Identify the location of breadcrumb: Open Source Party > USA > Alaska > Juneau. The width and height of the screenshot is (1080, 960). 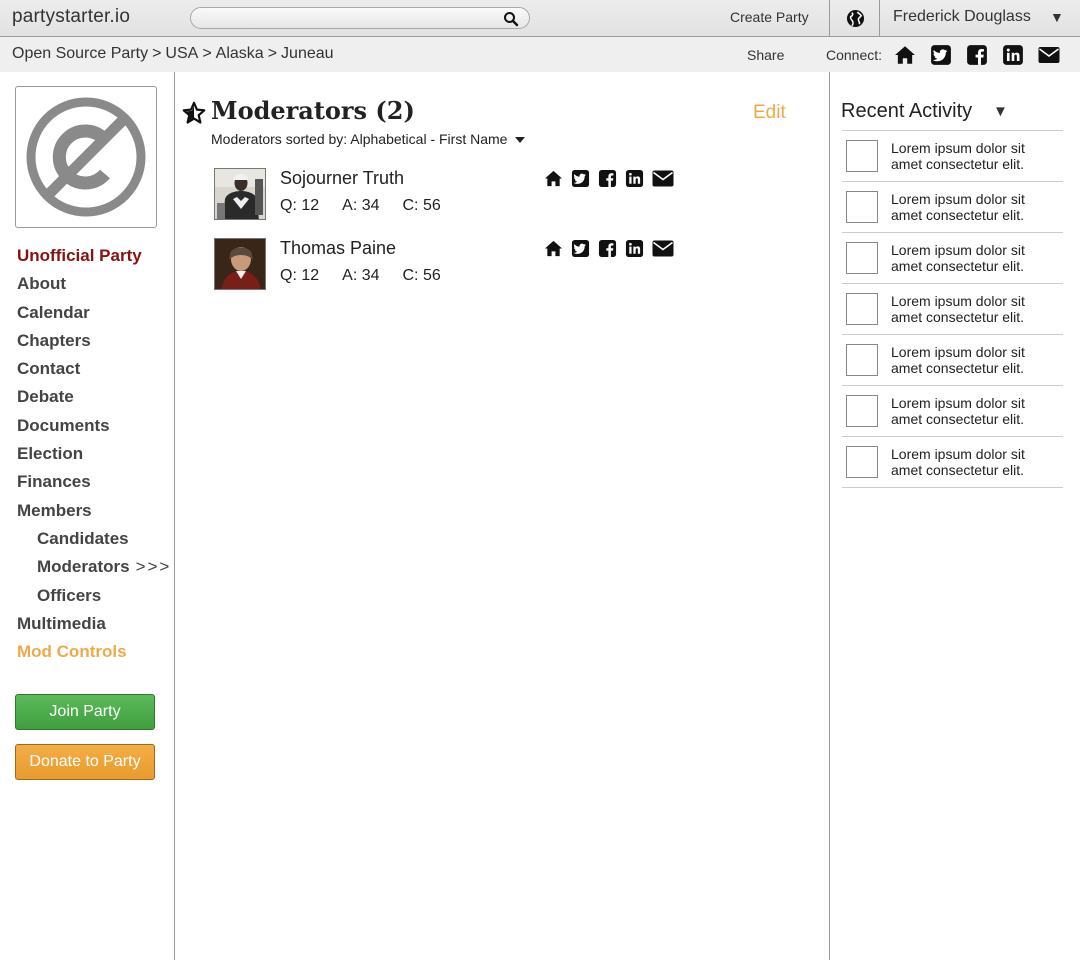
(173, 54).